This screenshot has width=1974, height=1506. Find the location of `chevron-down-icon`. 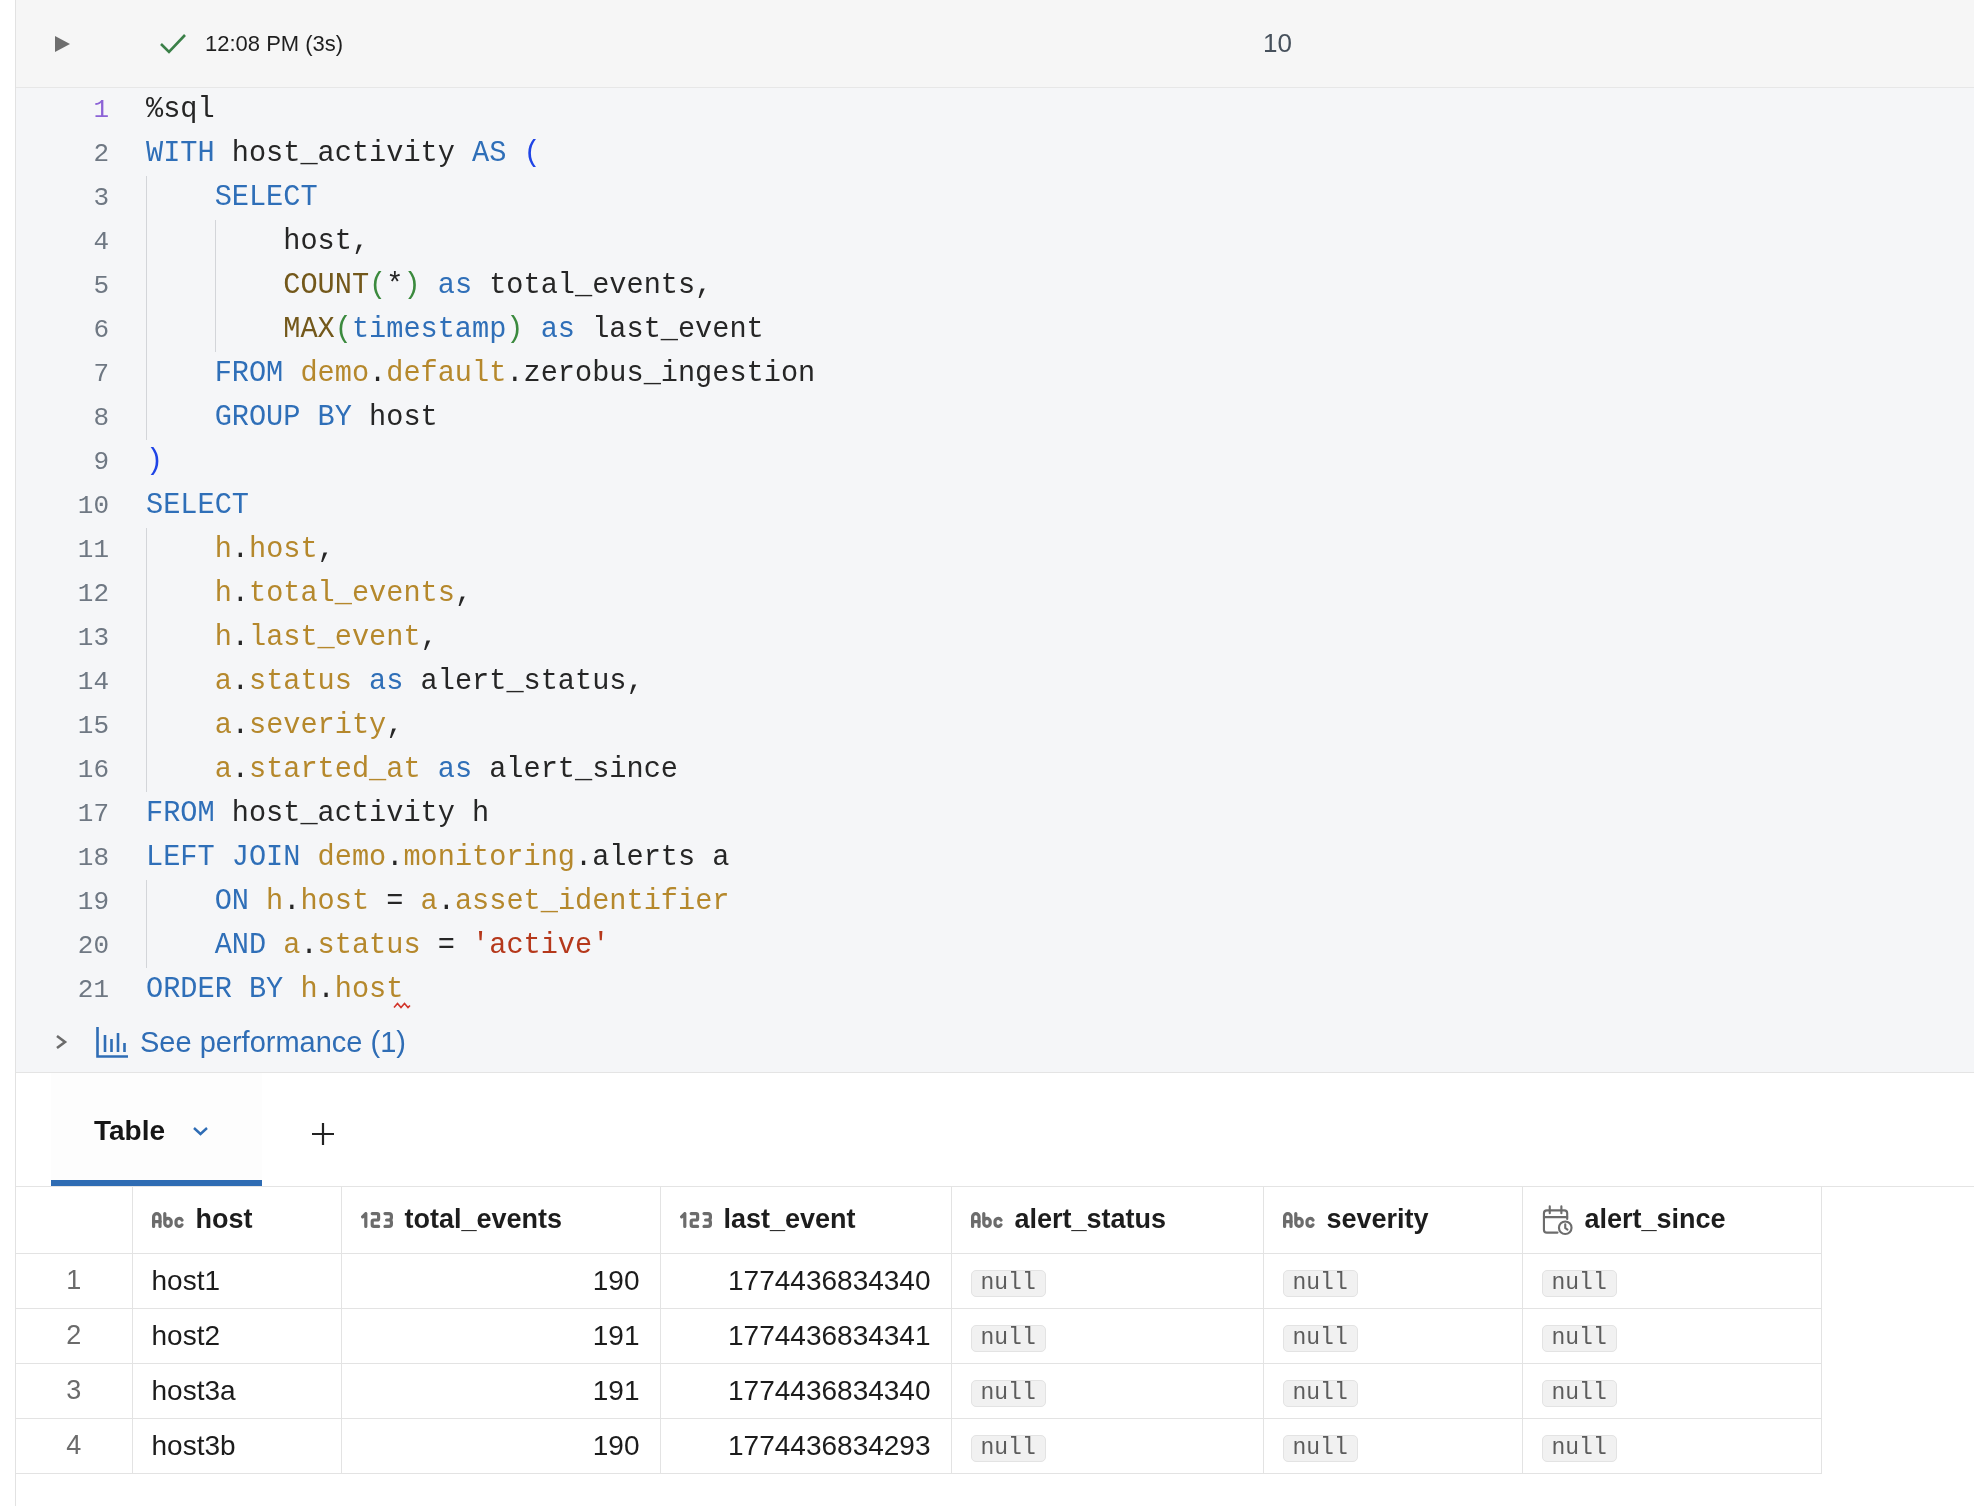

chevron-down-icon is located at coordinates (201, 1130).